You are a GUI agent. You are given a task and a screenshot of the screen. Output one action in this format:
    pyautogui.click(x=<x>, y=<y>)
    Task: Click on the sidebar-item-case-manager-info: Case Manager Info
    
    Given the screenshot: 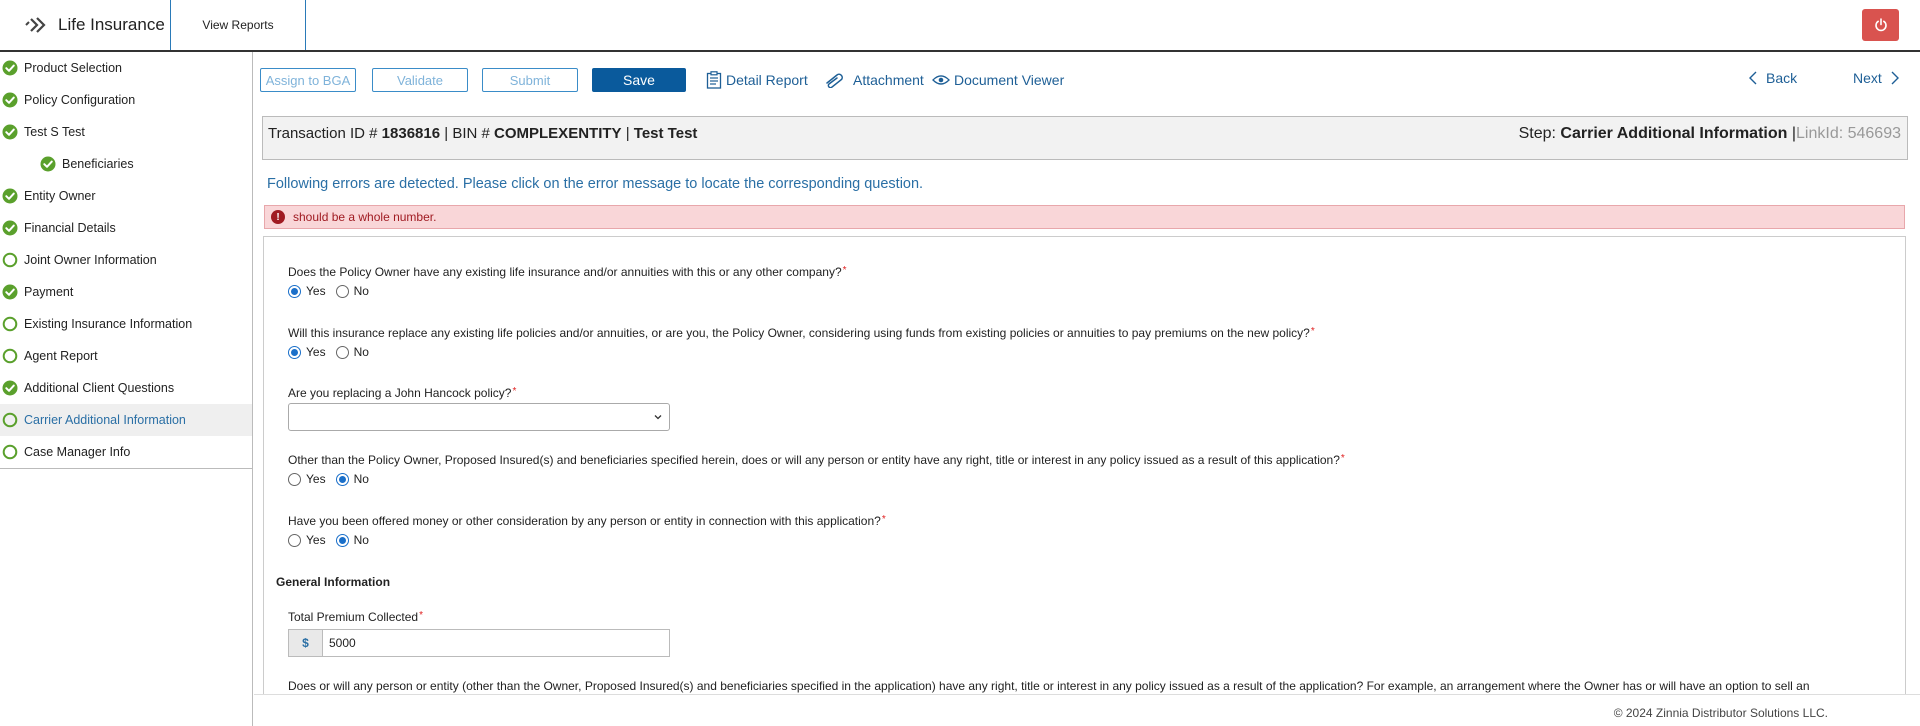 What is the action you would take?
    pyautogui.click(x=126, y=452)
    